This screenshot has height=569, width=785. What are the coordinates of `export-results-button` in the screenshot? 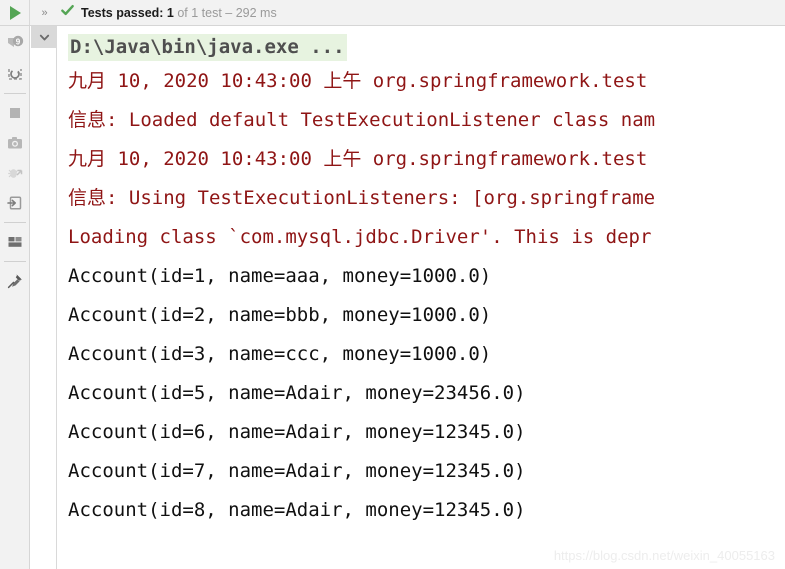 It's located at (15, 143).